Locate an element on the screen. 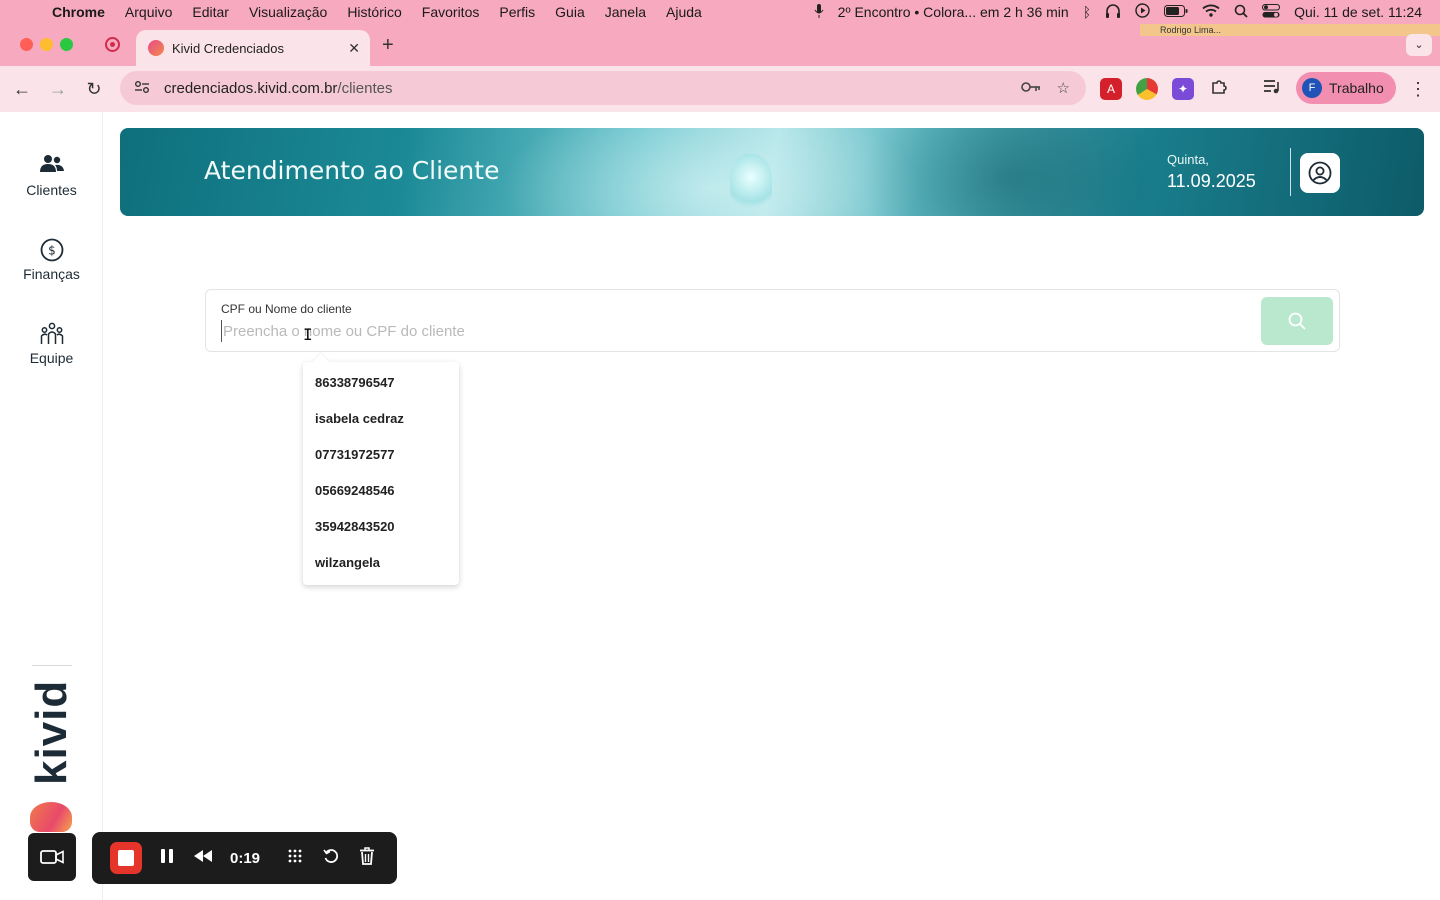  banner-coral-illustration is located at coordinates (751, 183).